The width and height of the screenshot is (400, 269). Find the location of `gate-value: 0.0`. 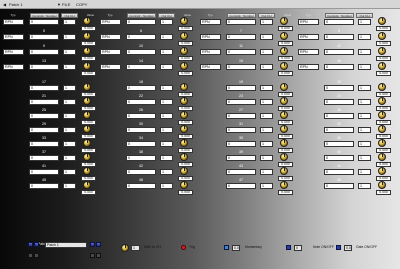

gate-value: 0.0 is located at coordinates (348, 248).